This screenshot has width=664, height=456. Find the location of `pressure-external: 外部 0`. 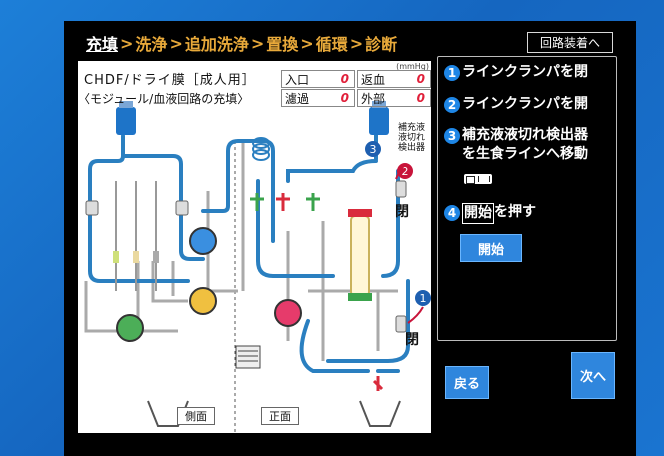

pressure-external: 外部 0 is located at coordinates (394, 98).